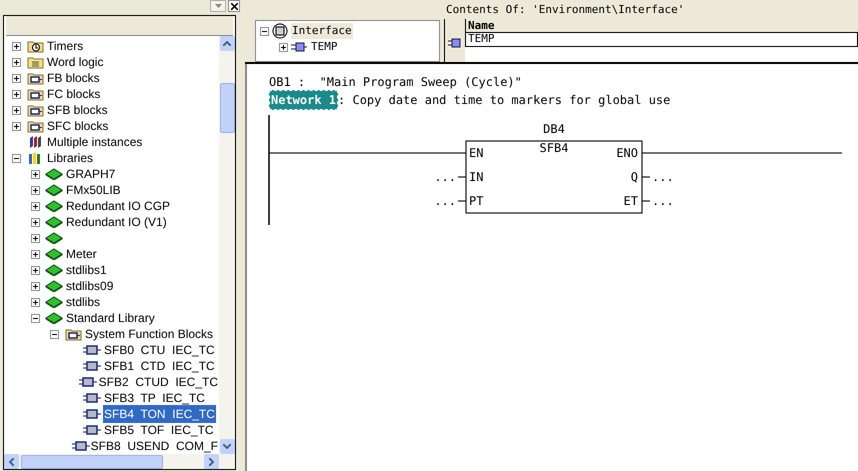  Describe the element at coordinates (627, 153) in the screenshot. I see `output-pin-label: ENO` at that location.